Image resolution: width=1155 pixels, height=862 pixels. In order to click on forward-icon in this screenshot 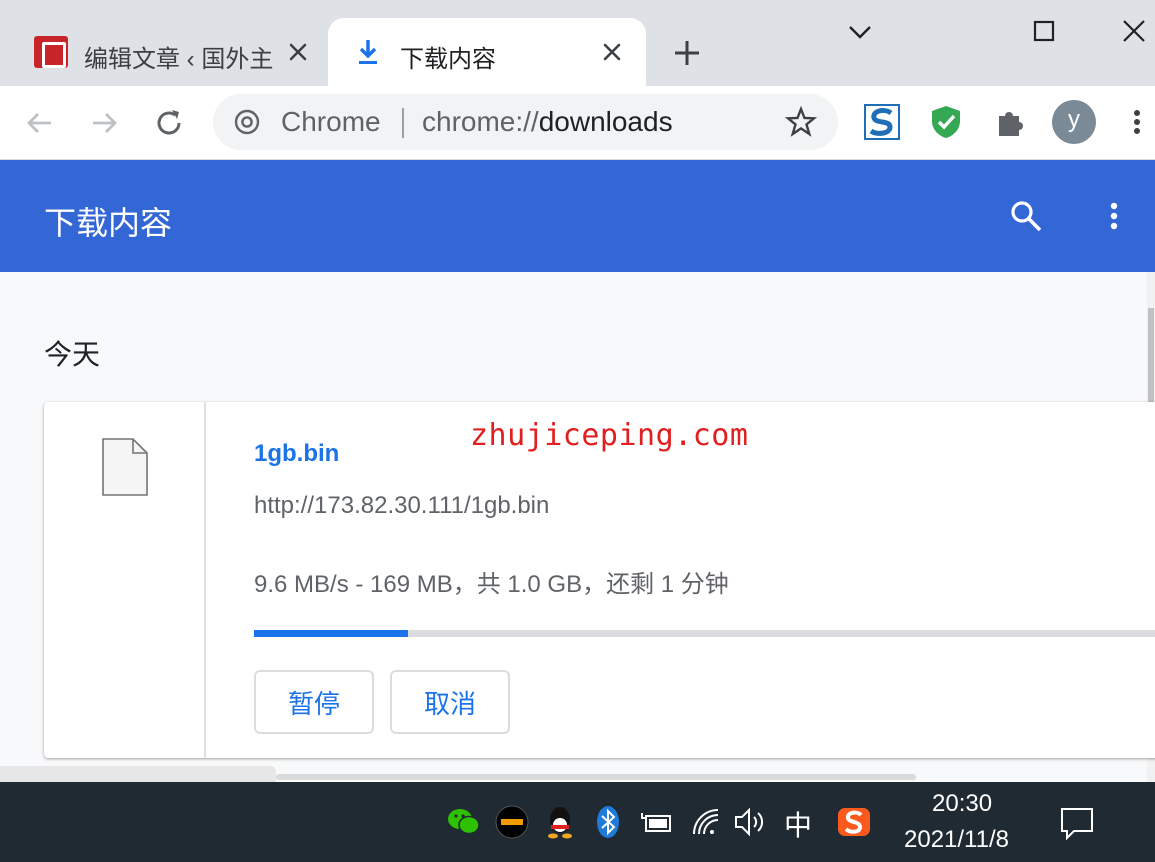, I will do `click(104, 123)`.